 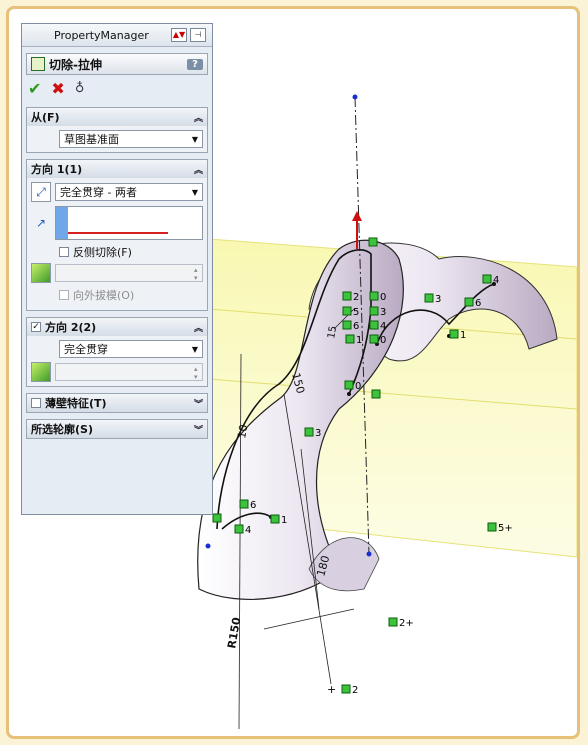 What do you see at coordinates (36, 403) in the screenshot?
I see `thin-feature-checkbox` at bounding box center [36, 403].